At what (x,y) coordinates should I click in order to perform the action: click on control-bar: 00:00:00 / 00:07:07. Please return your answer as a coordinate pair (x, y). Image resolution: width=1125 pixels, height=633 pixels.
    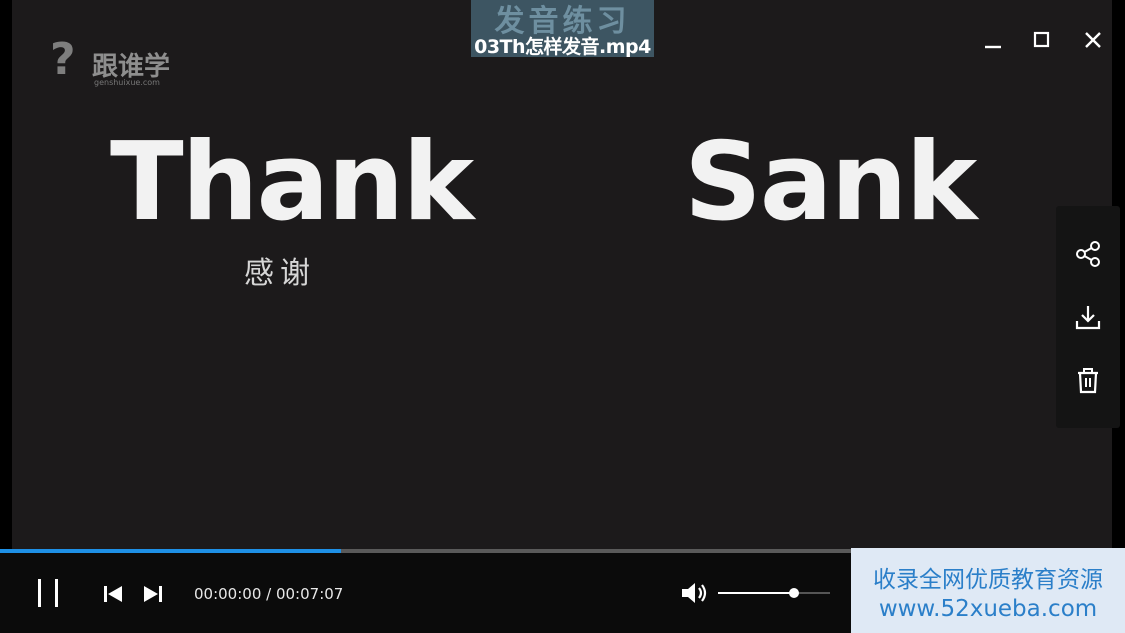
    Looking at the image, I should click on (426, 593).